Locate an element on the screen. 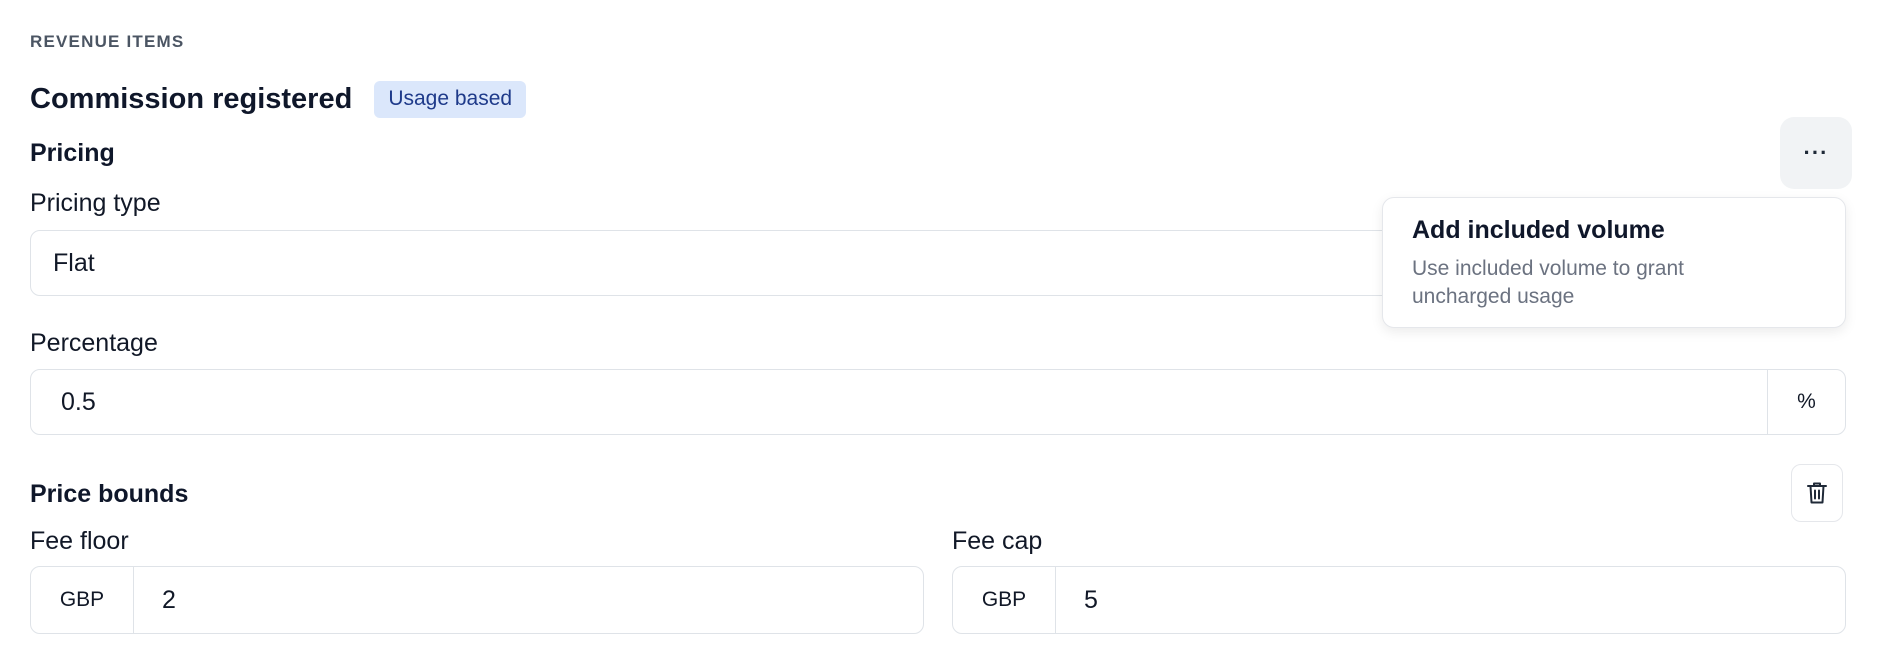 This screenshot has height=654, width=1880. more-horizontal-icon: ··· is located at coordinates (1816, 152).